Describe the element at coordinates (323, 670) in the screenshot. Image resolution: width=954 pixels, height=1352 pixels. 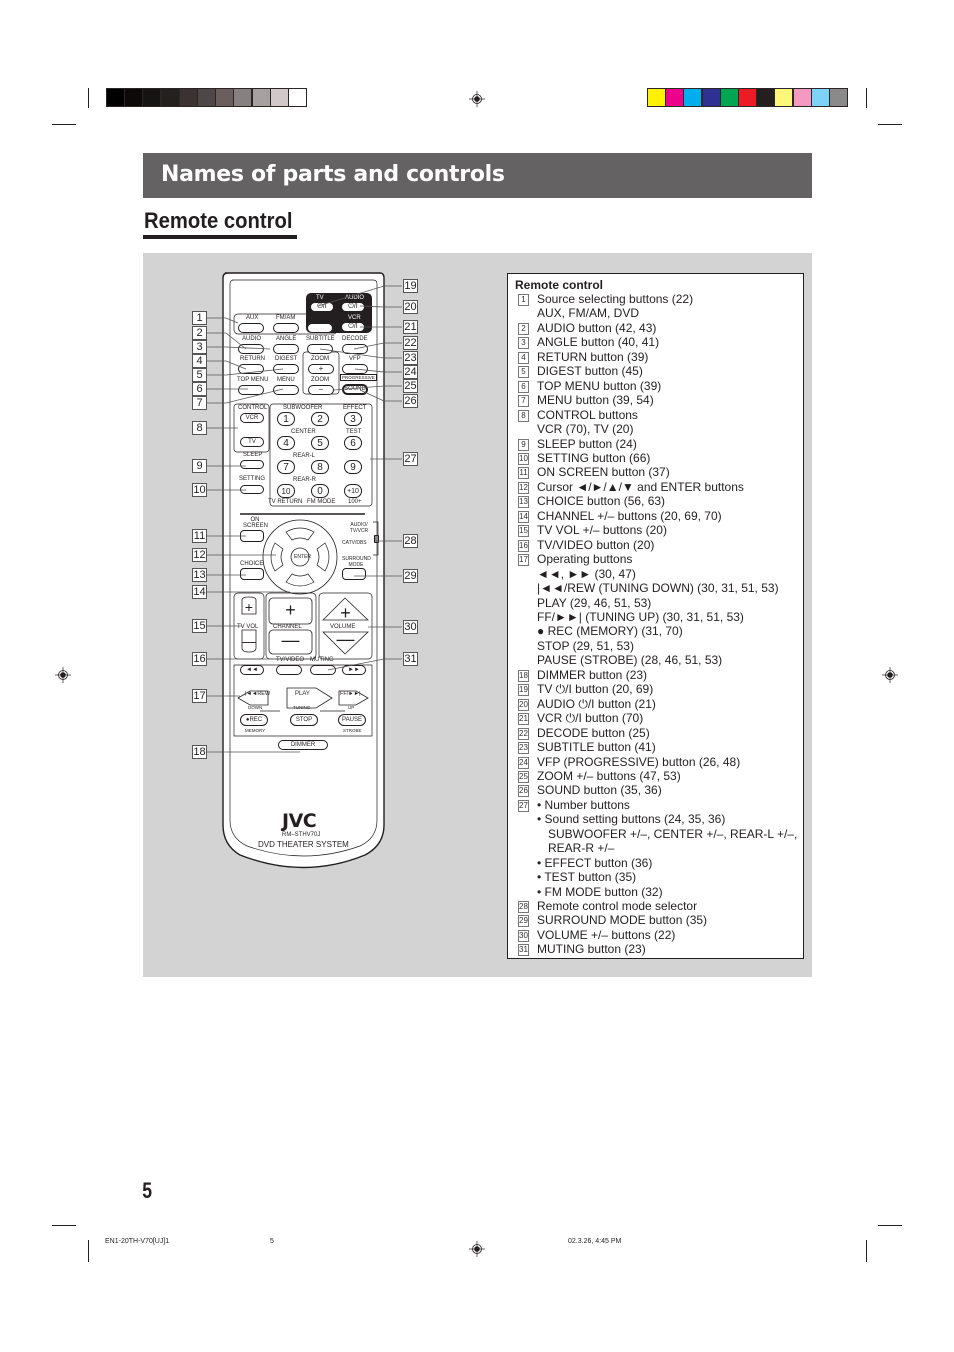
I see `muting-button` at that location.